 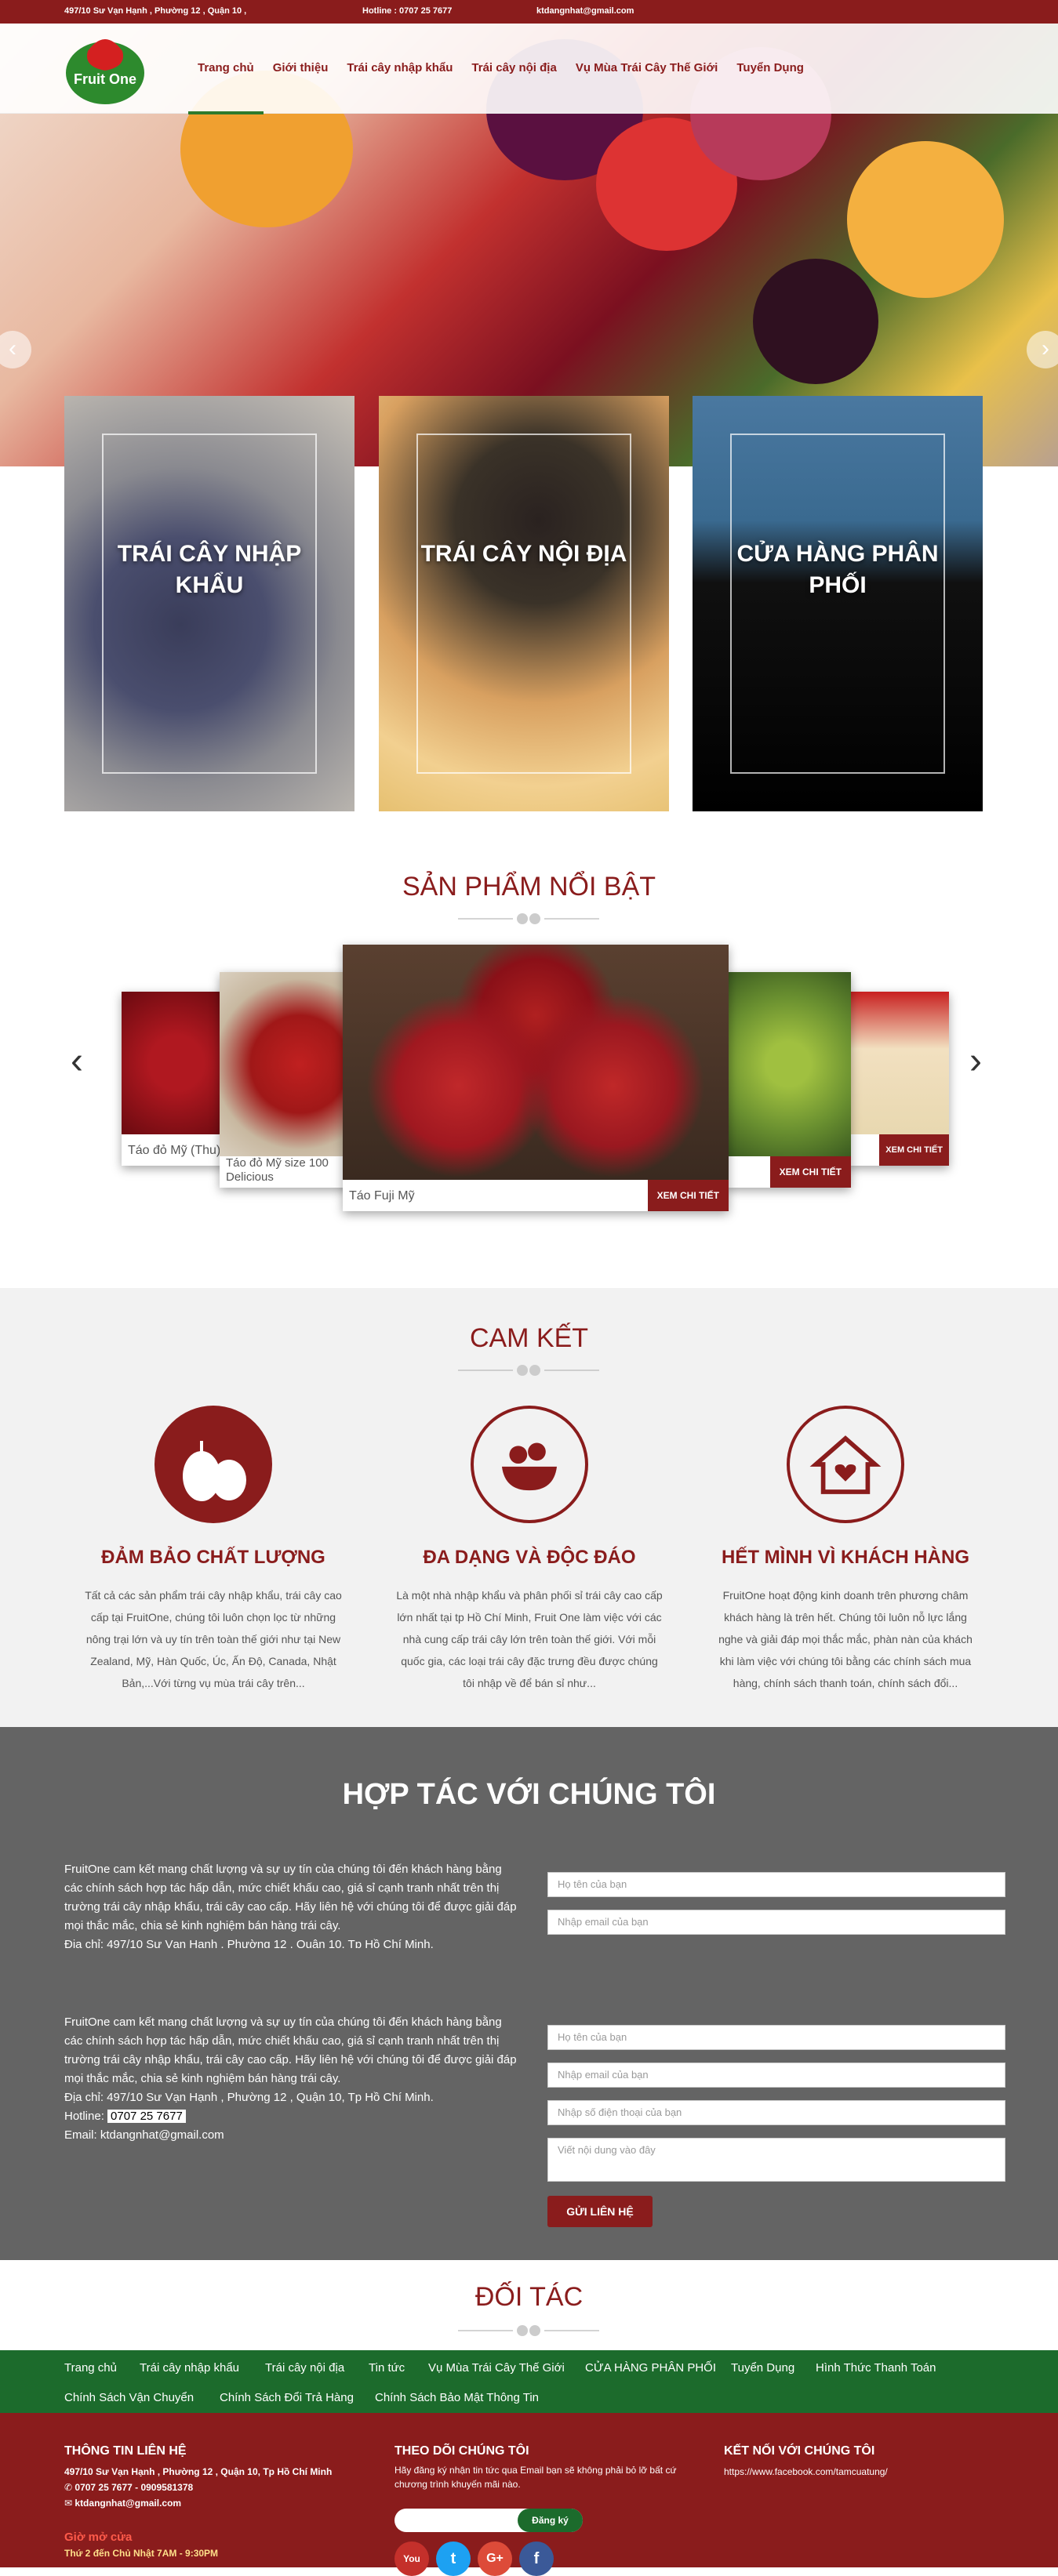 I want to click on ghost-name-field: Họ tên của bạn, so click(x=776, y=1885).